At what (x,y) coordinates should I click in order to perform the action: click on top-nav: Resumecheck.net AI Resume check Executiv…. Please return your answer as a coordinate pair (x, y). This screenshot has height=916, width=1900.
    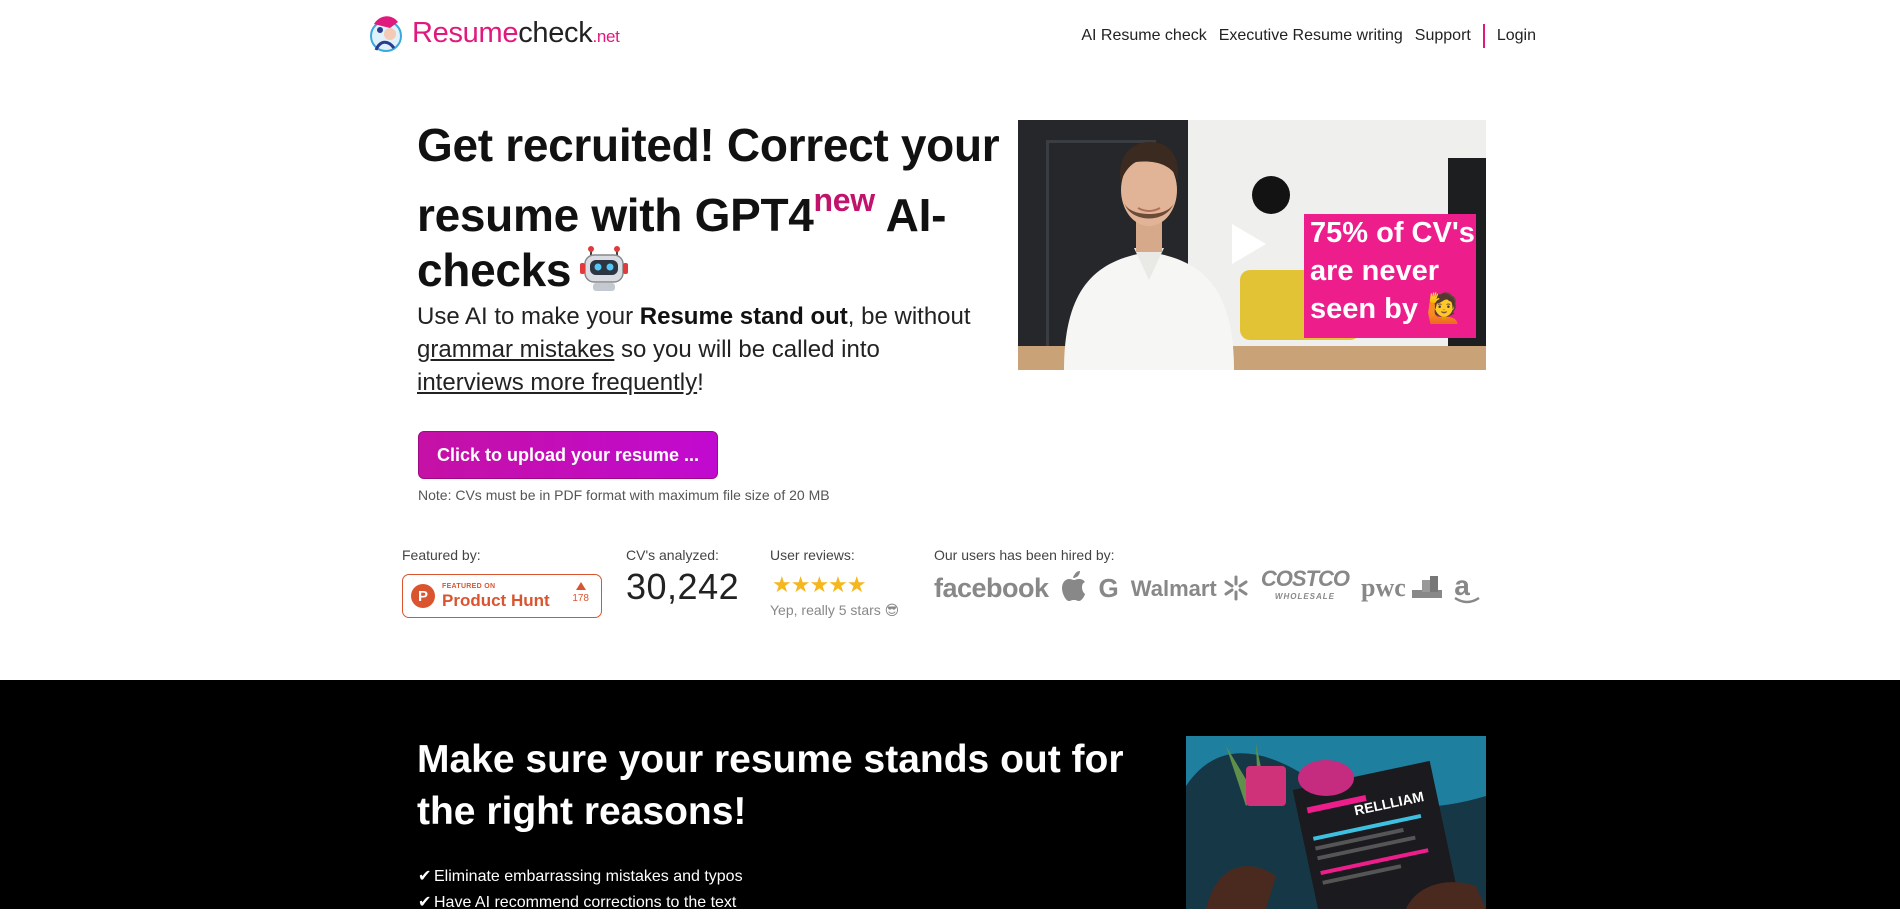
    Looking at the image, I should click on (950, 35).